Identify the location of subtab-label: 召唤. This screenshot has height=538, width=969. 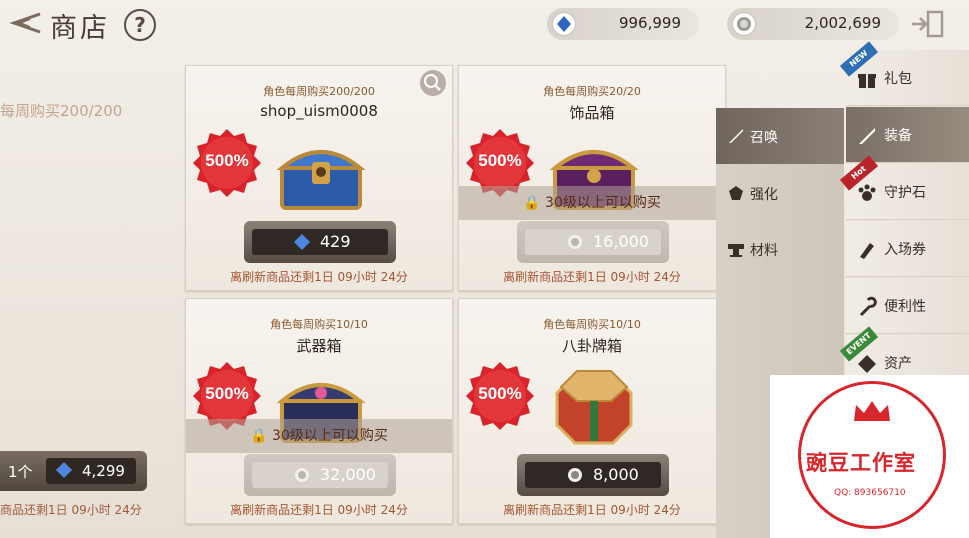
(764, 138).